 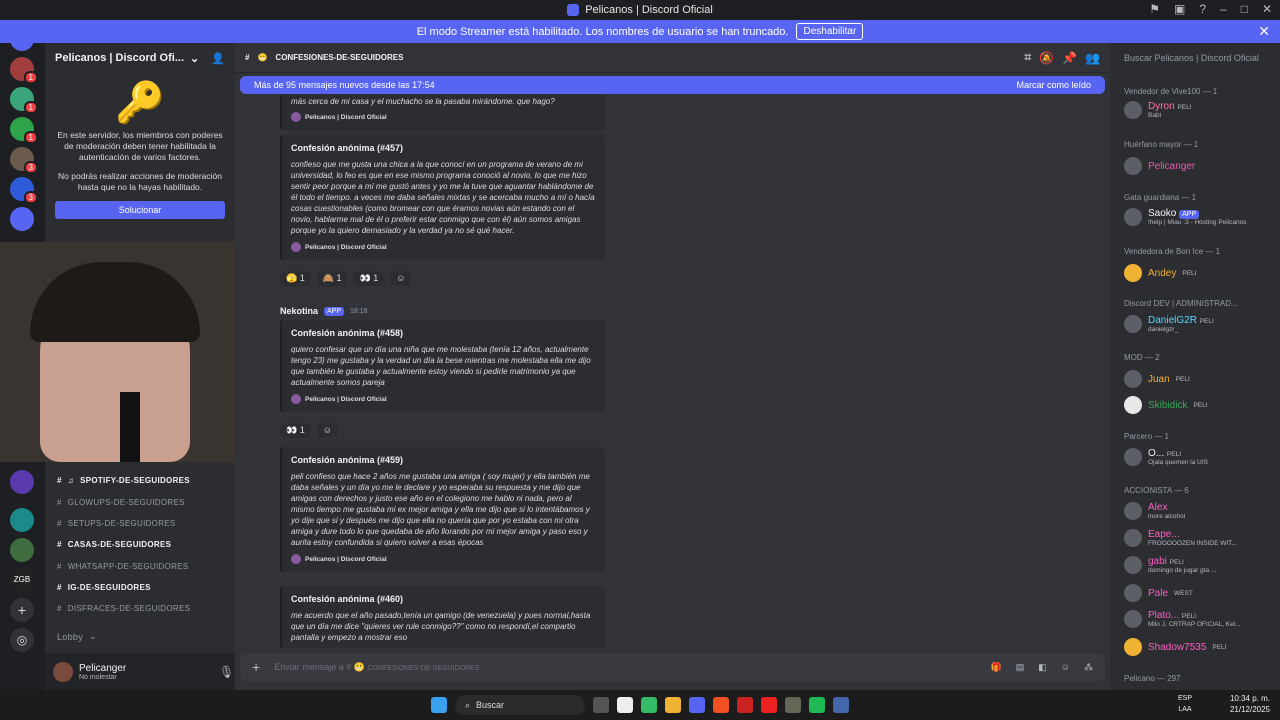 I want to click on mute-icon: 🔕, so click(x=1046, y=58).